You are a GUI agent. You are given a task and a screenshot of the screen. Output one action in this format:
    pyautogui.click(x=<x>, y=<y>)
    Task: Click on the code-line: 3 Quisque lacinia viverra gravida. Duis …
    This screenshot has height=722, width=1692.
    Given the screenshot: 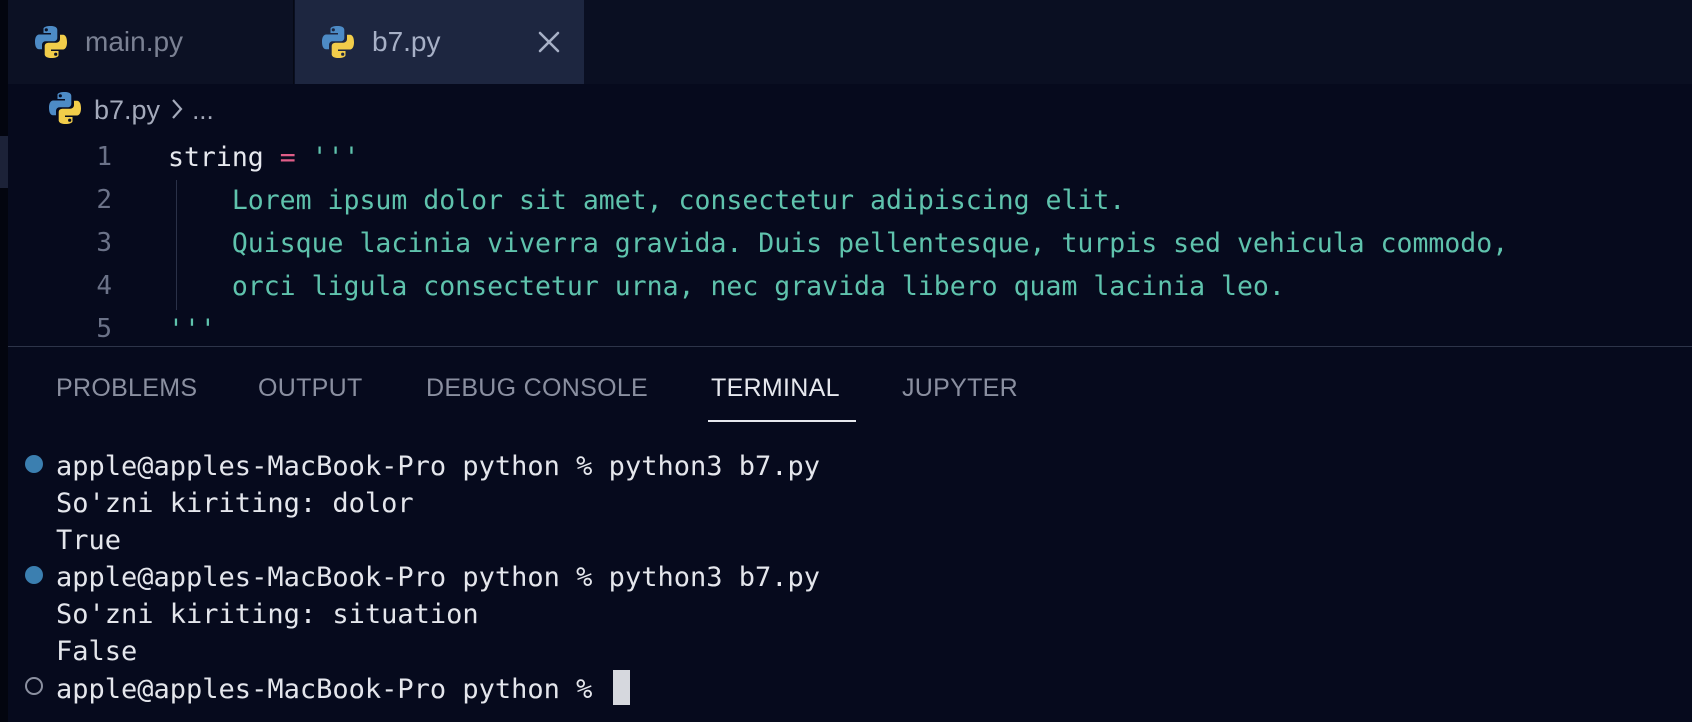 What is the action you would take?
    pyautogui.click(x=850, y=243)
    